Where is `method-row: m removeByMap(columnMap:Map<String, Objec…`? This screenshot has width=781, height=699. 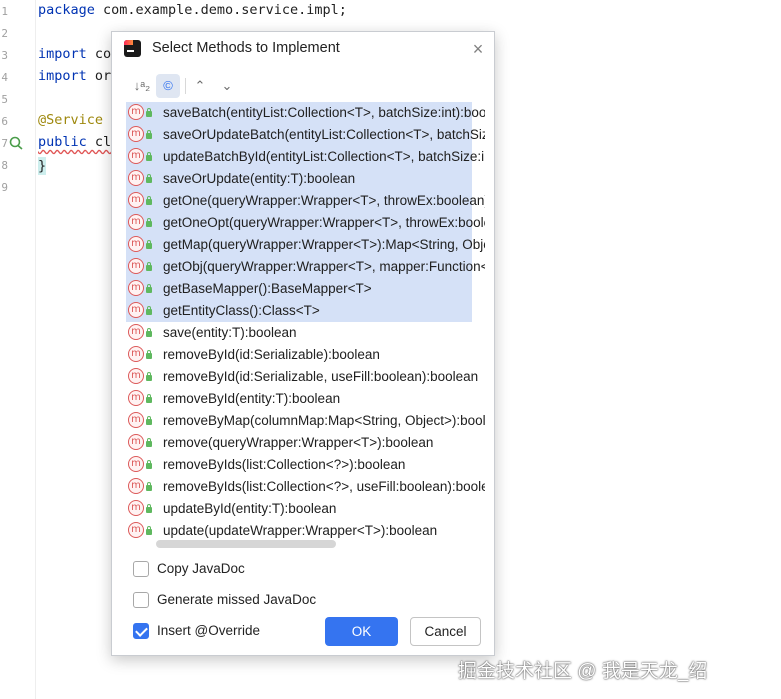
method-row: m removeByMap(columnMap:Map<String, Objec… is located at coordinates (305, 421).